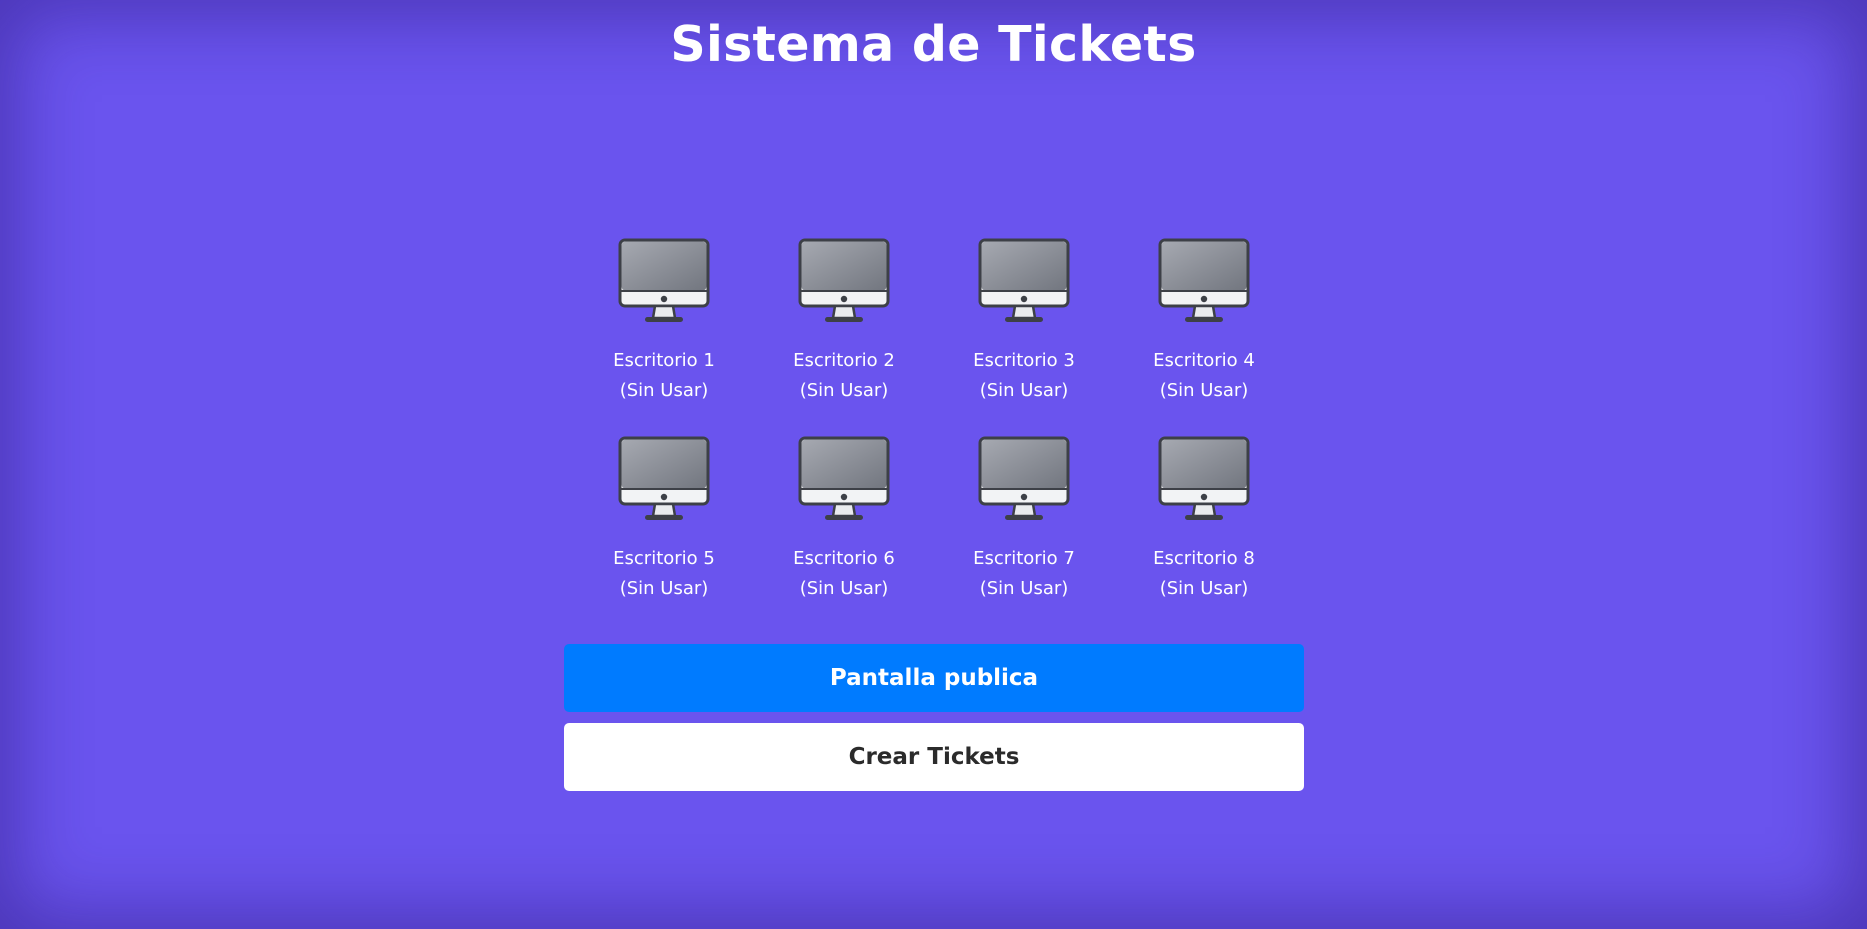 The height and width of the screenshot is (929, 1867). I want to click on desk-name: Escritorio 1, so click(664, 360).